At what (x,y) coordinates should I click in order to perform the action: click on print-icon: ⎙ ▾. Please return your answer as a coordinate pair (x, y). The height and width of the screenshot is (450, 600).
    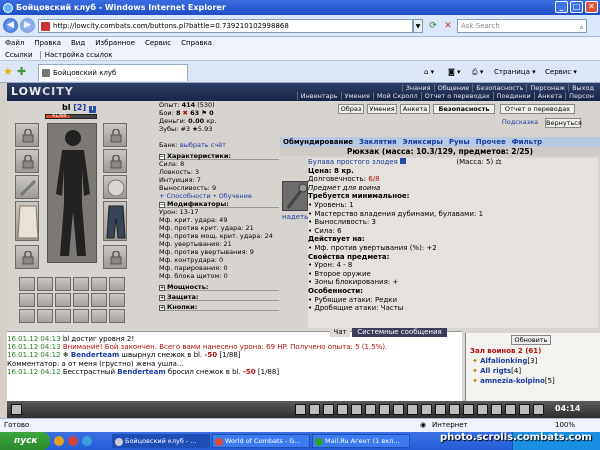
    Looking at the image, I should click on (477, 72).